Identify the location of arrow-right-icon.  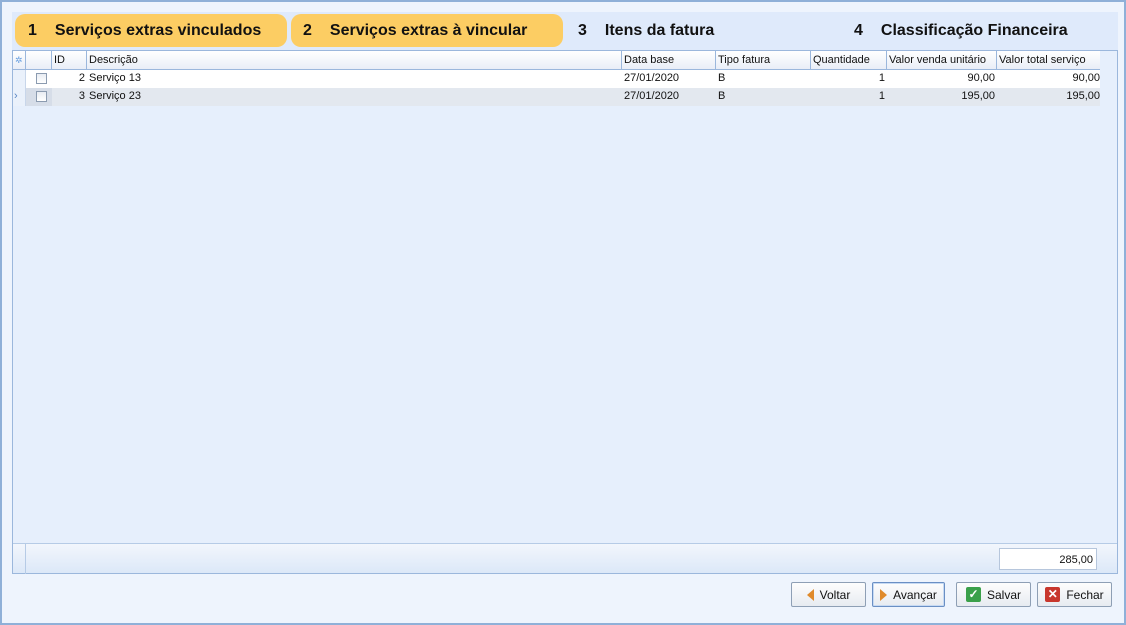
(884, 594).